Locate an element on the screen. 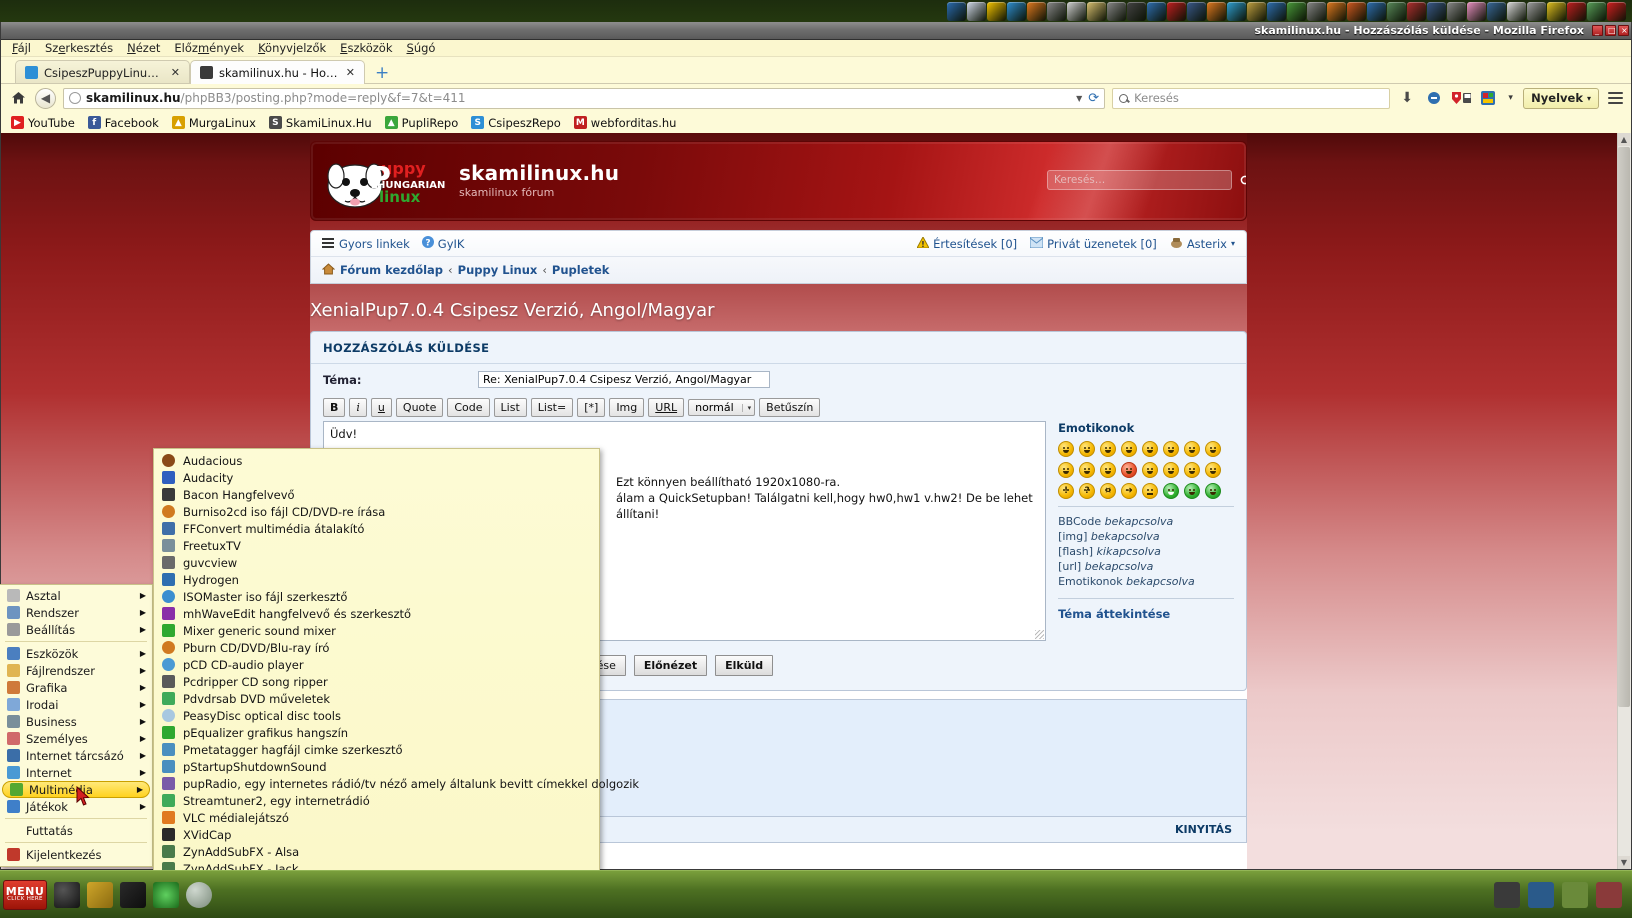 The width and height of the screenshot is (1632, 918). key-icon is located at coordinates (100, 894).